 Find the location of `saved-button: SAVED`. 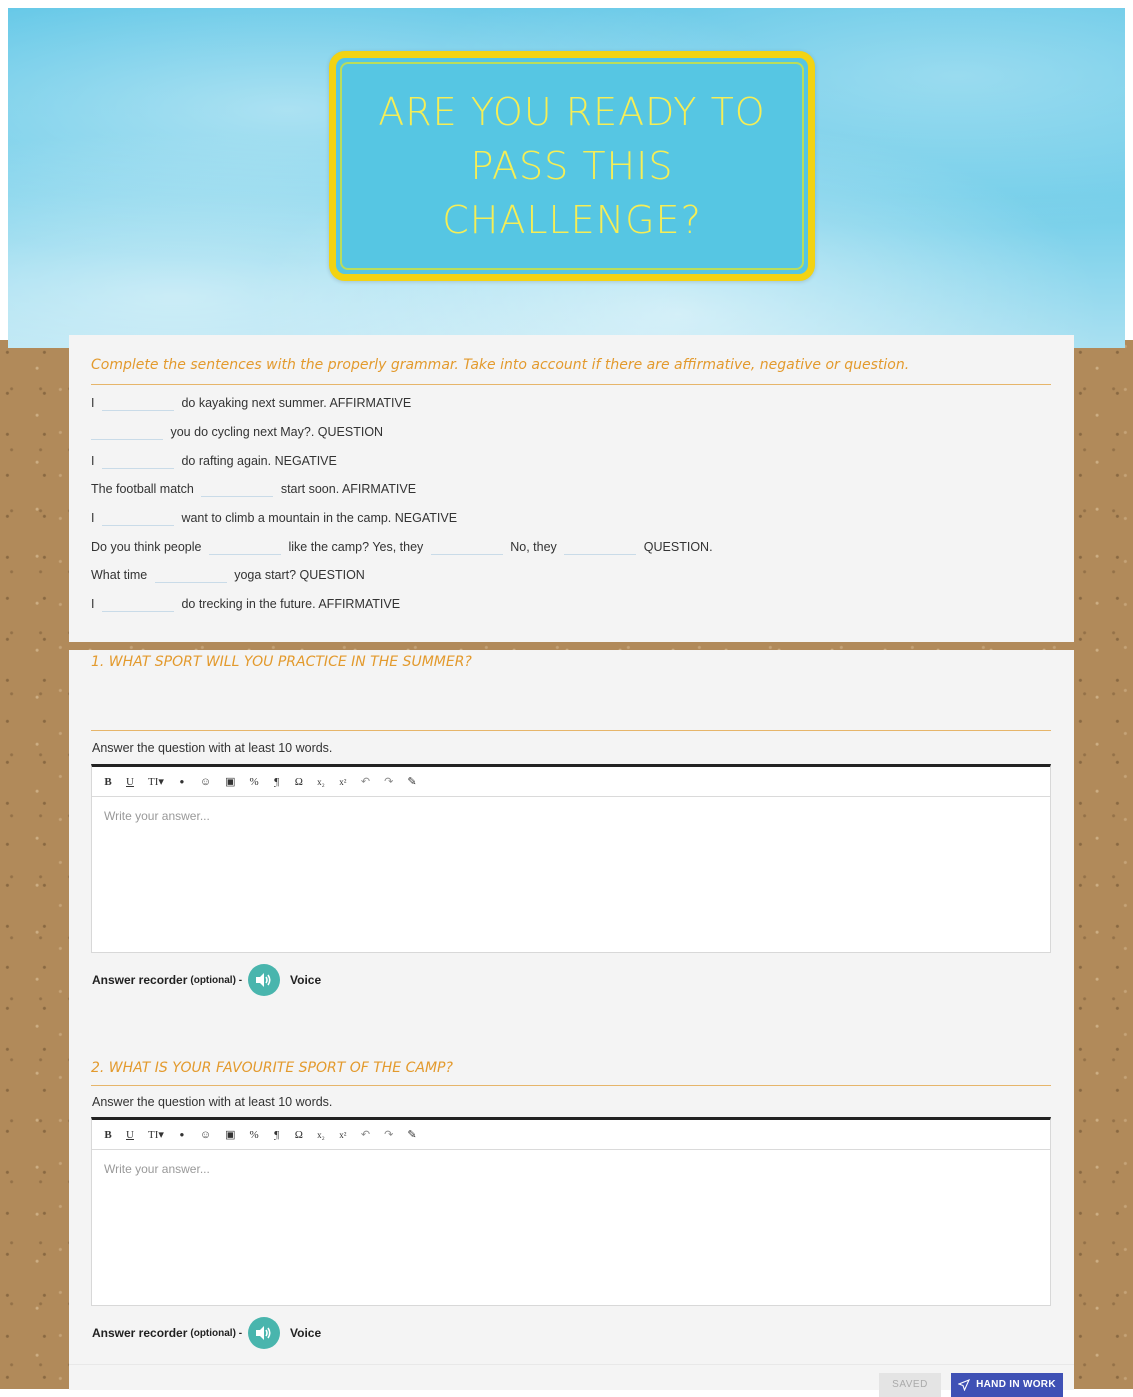

saved-button: SAVED is located at coordinates (910, 1385).